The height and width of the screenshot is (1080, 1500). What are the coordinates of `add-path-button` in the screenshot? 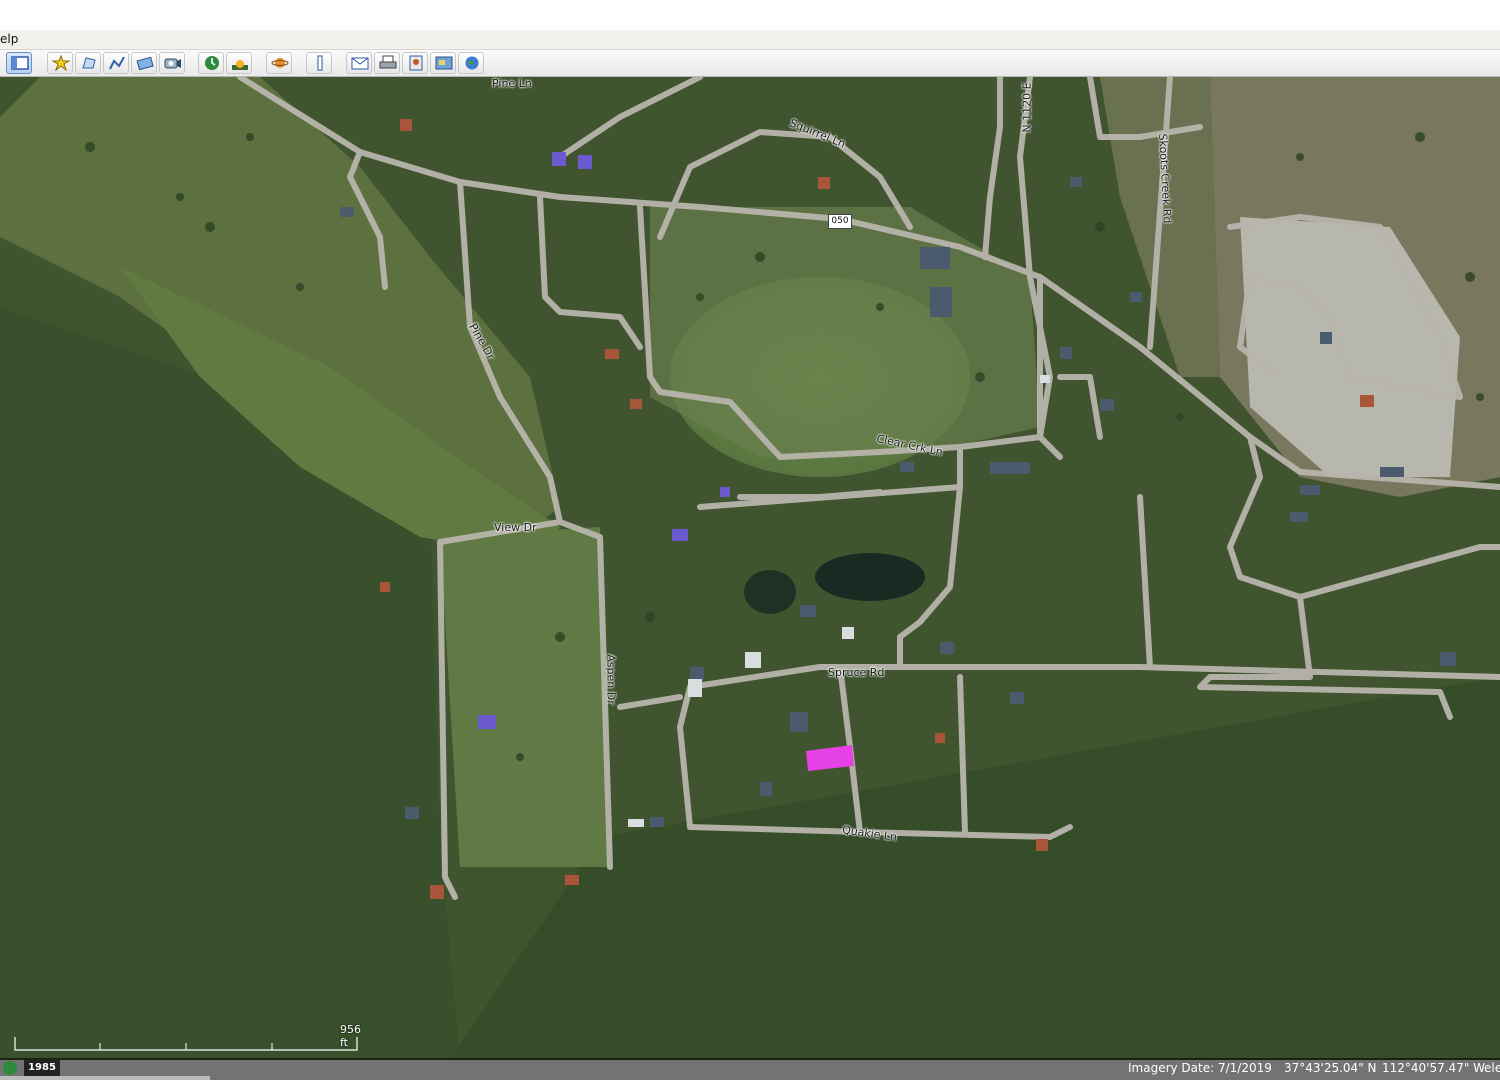 It's located at (116, 63).